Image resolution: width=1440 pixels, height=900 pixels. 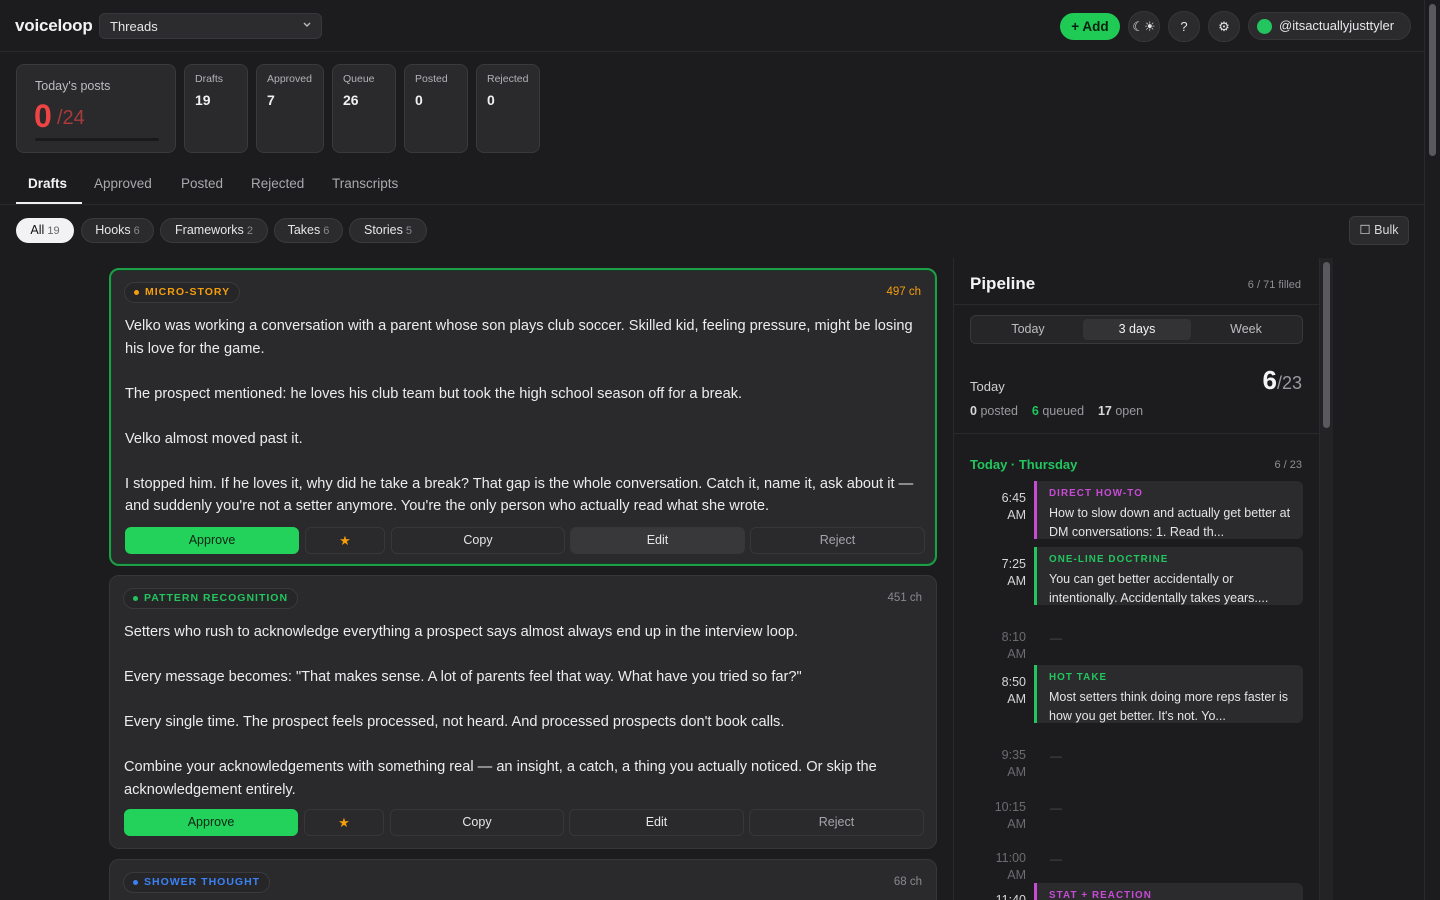 What do you see at coordinates (209, 79) in the screenshot?
I see `stat-label: Drafts` at bounding box center [209, 79].